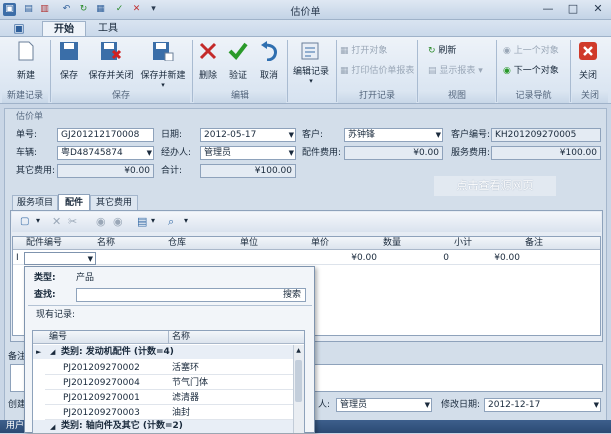 The image size is (611, 434). I want to click on handler-select: 管理员 ▼, so click(248, 153).